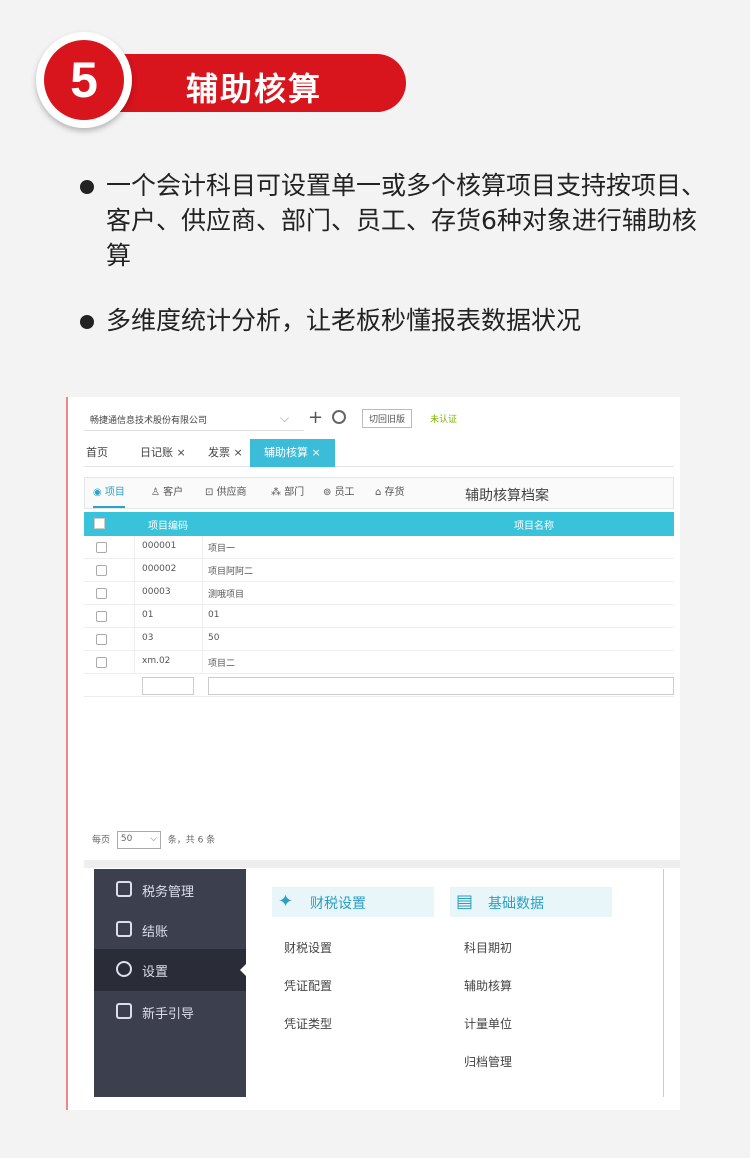 The height and width of the screenshot is (1158, 750). What do you see at coordinates (379, 662) in the screenshot?
I see `table-row: xm.02 项目二` at bounding box center [379, 662].